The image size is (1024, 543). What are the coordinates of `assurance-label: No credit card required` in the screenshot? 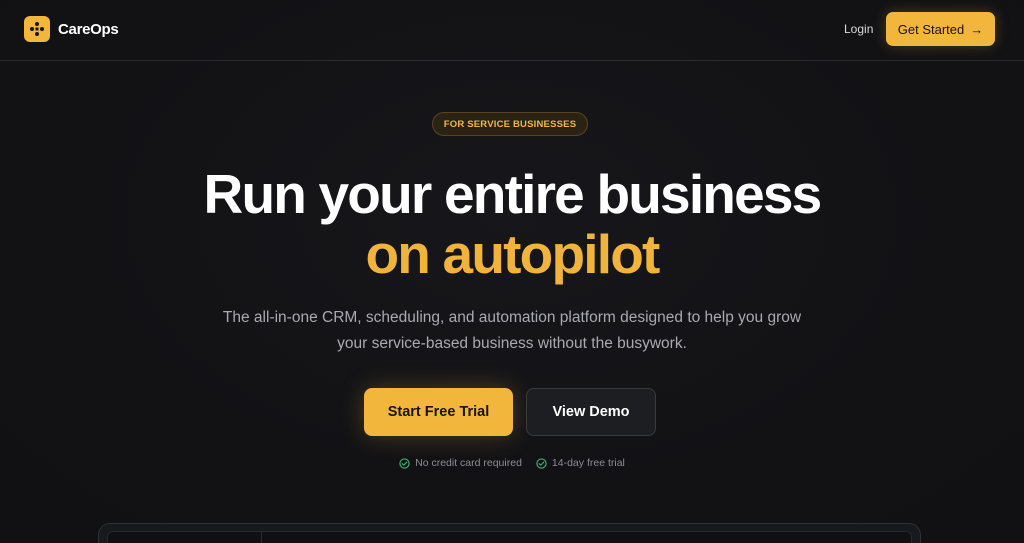 It's located at (468, 463).